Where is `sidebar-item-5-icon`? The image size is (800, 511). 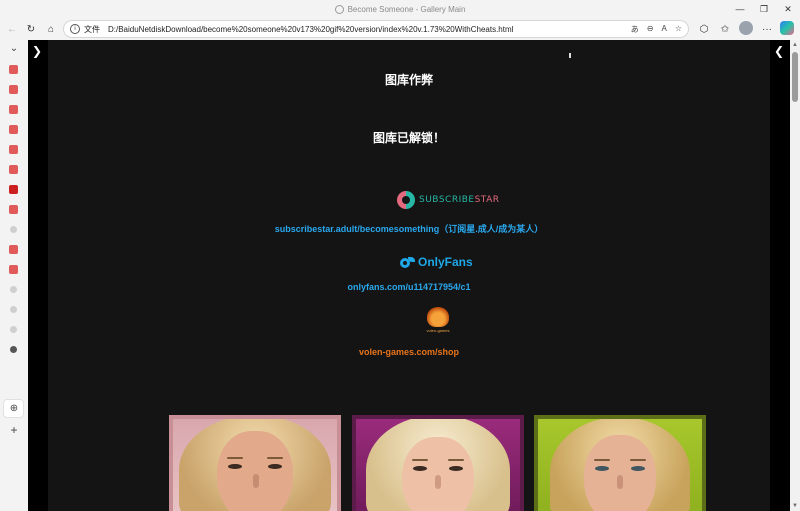 sidebar-item-5-icon is located at coordinates (13, 149).